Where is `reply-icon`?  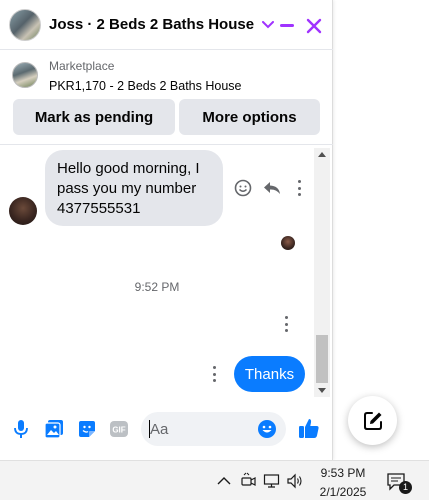 reply-icon is located at coordinates (272, 188).